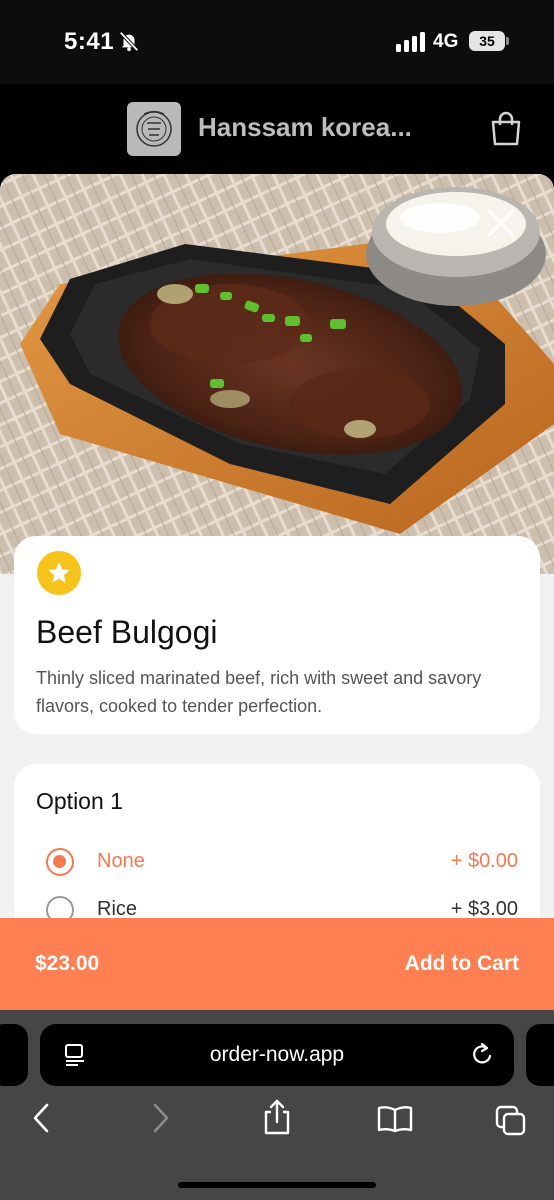  I want to click on restaurant-logo, so click(154, 129).